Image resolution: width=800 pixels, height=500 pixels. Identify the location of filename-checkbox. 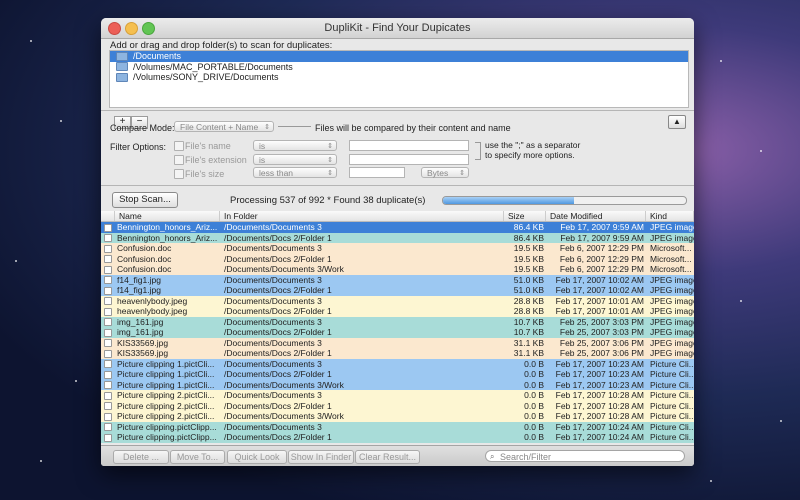
(179, 146).